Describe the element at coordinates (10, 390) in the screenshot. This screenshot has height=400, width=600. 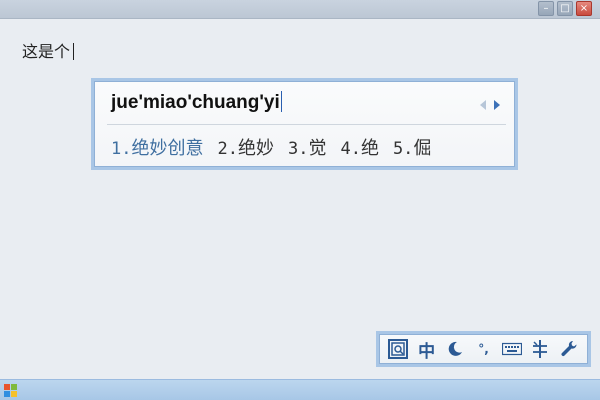
I see `windows-start-icon` at that location.